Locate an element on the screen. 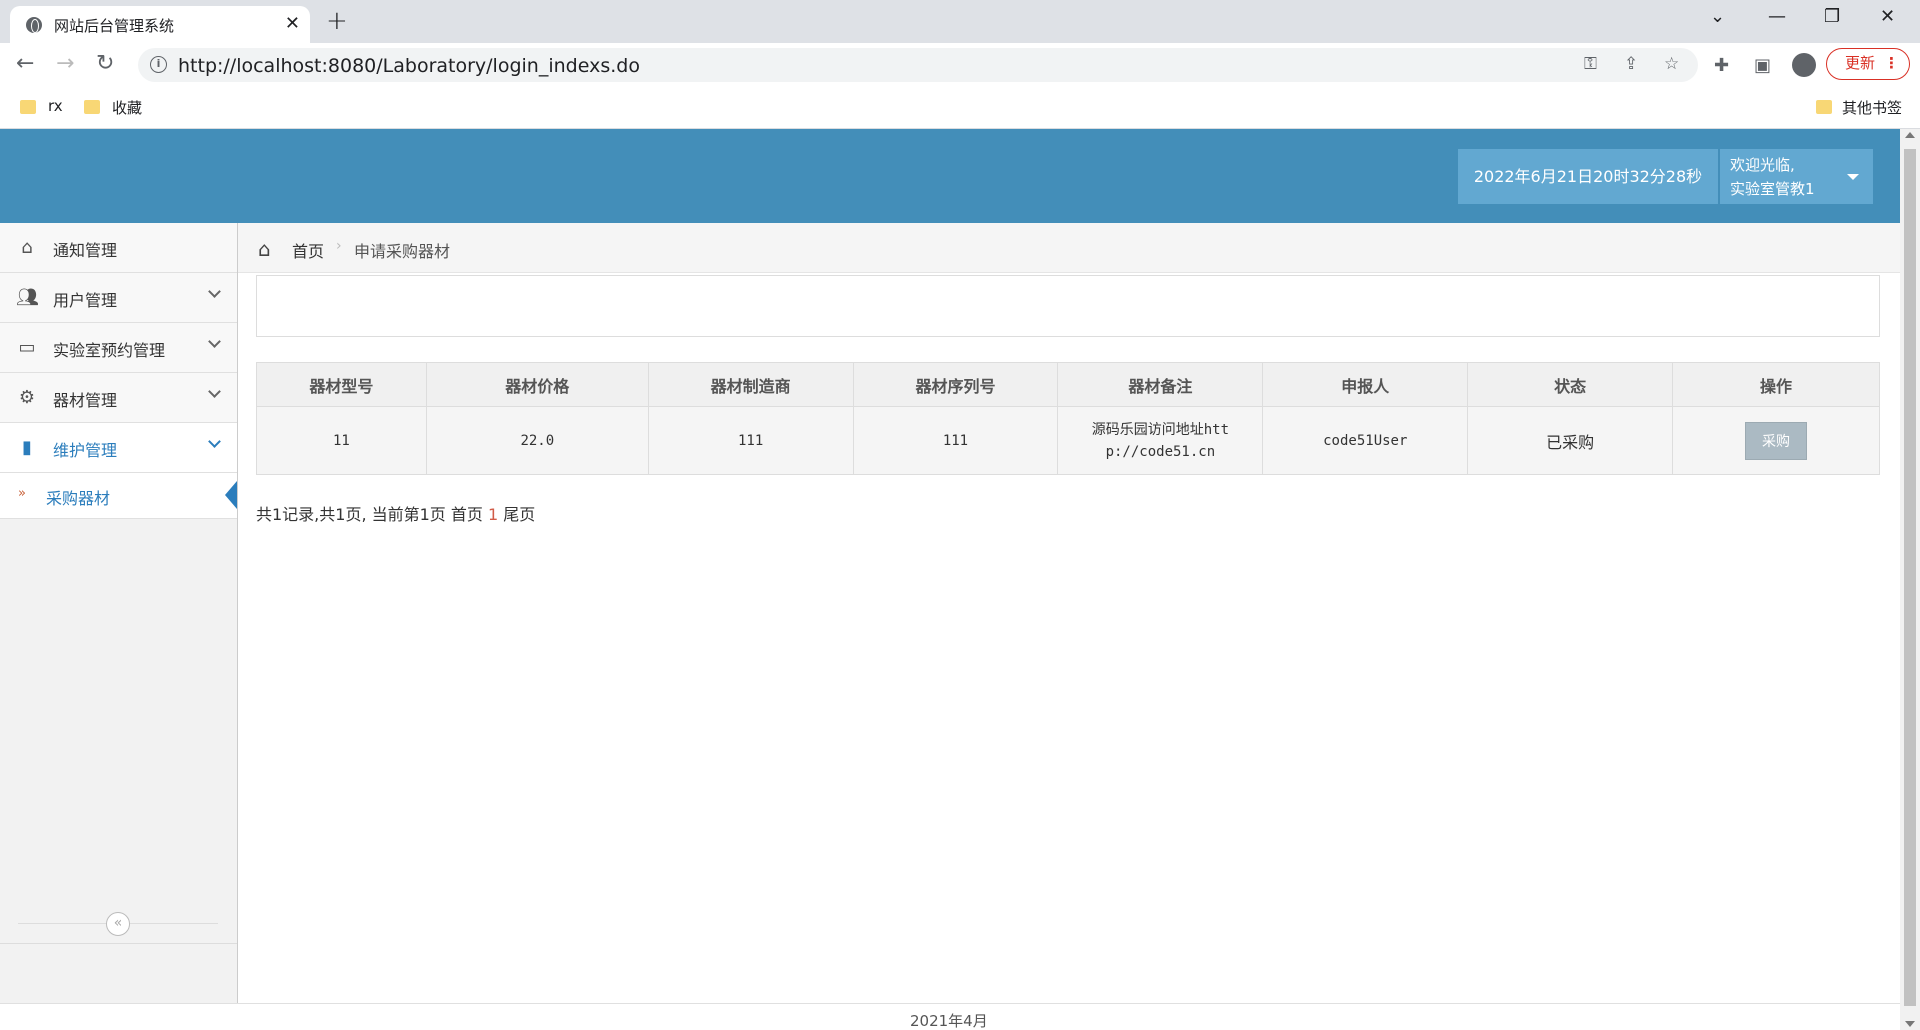 The width and height of the screenshot is (1920, 1030). cell-applicant: code51User is located at coordinates (1365, 440).